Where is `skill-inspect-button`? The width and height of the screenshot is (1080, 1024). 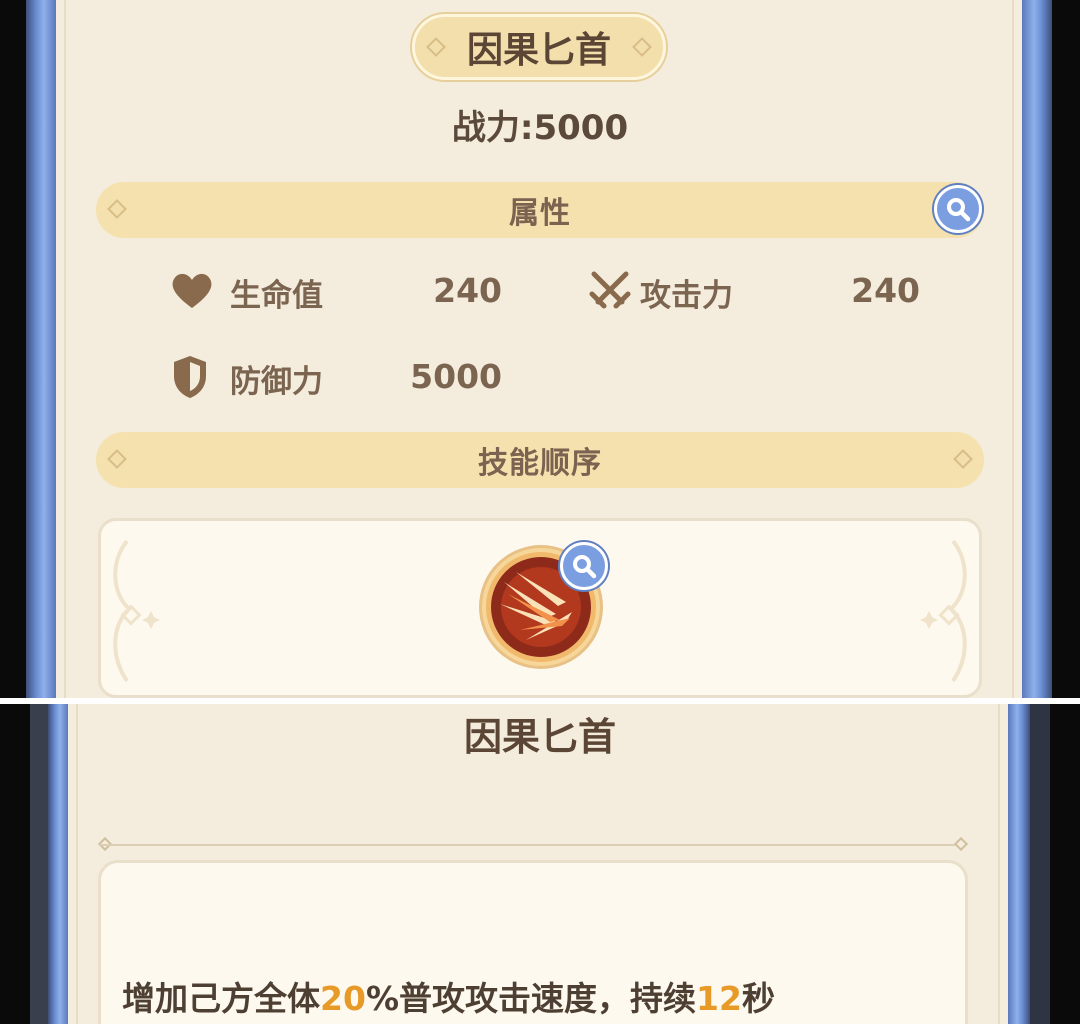
skill-inspect-button is located at coordinates (584, 566).